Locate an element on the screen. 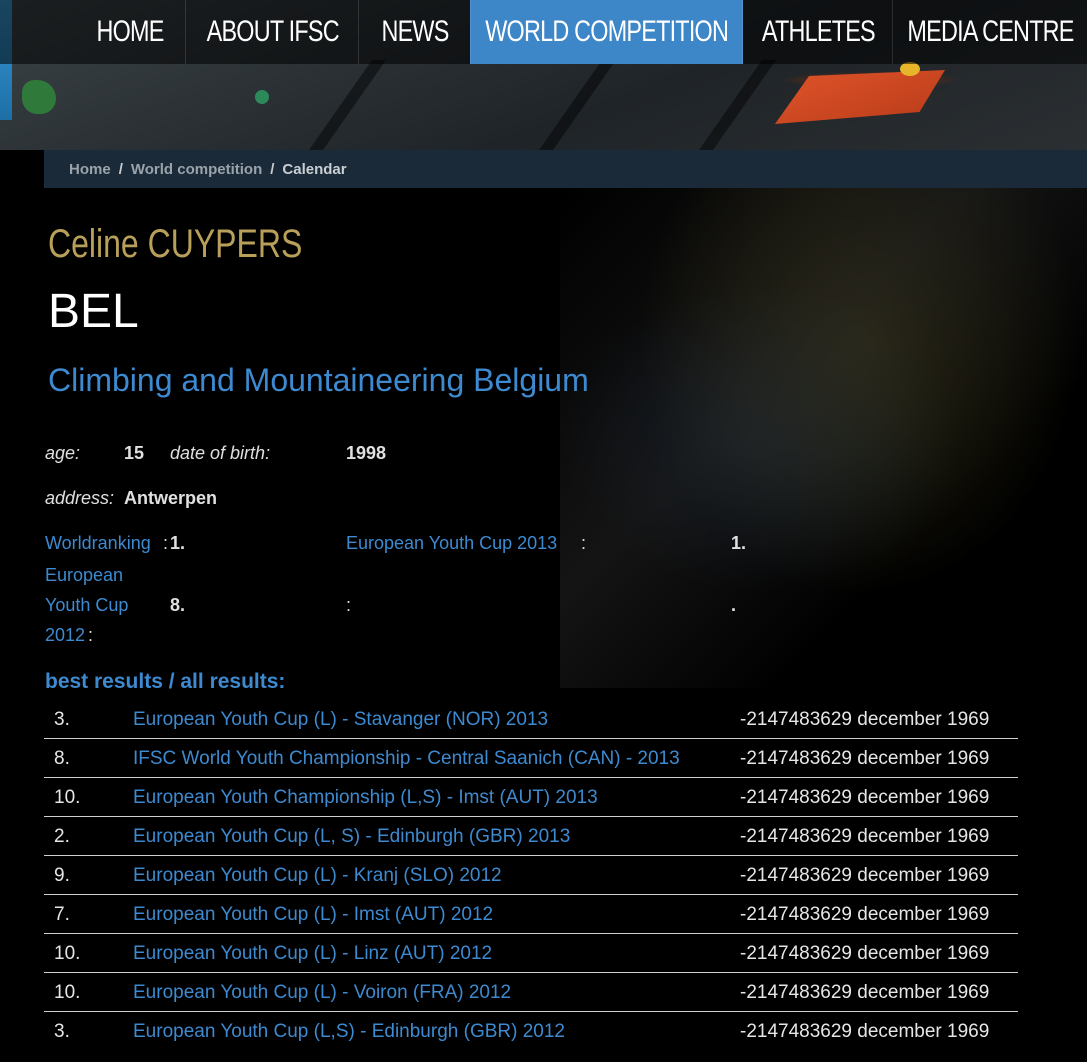  worldranking-link: Worldranking is located at coordinates (98, 543).